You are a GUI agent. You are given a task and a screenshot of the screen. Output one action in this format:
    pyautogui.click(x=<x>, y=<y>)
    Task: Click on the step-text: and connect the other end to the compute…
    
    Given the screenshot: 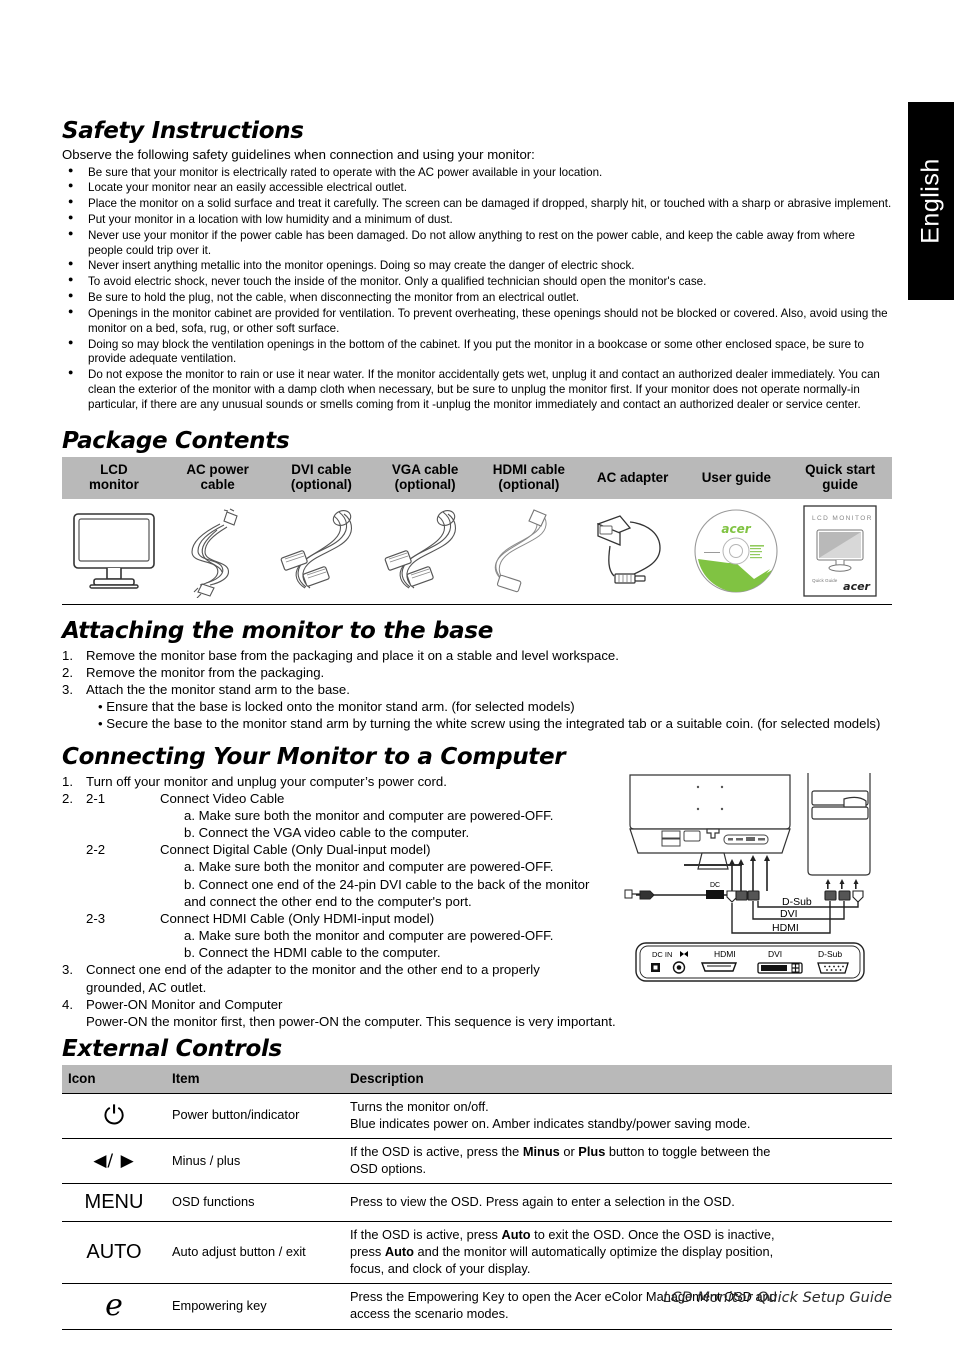 What is the action you would take?
    pyautogui.click(x=328, y=901)
    